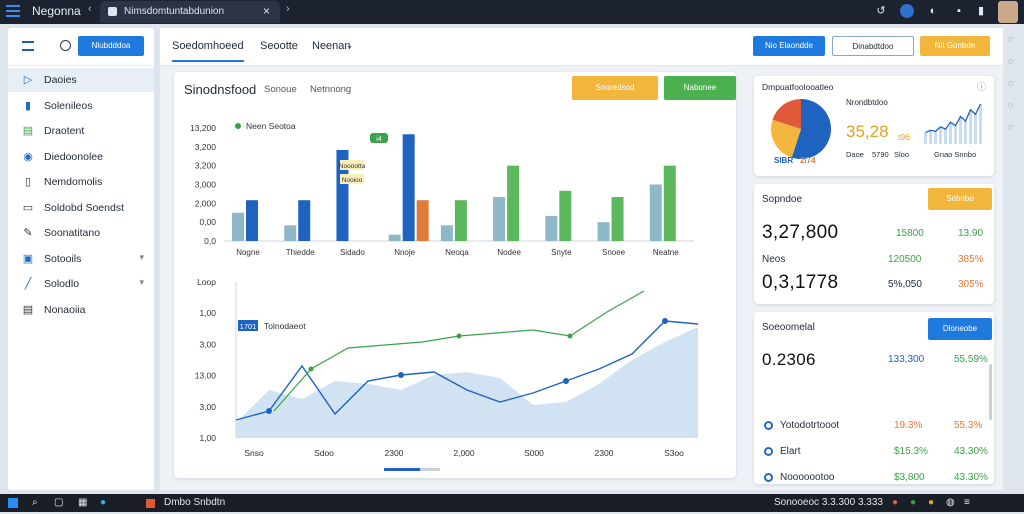  I want to click on sidebar-item-2: ▤ Draotent, so click(81, 131).